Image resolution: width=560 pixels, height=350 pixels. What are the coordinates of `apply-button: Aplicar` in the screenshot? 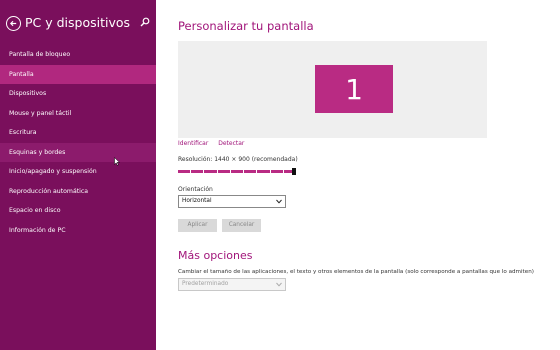 It's located at (197, 225).